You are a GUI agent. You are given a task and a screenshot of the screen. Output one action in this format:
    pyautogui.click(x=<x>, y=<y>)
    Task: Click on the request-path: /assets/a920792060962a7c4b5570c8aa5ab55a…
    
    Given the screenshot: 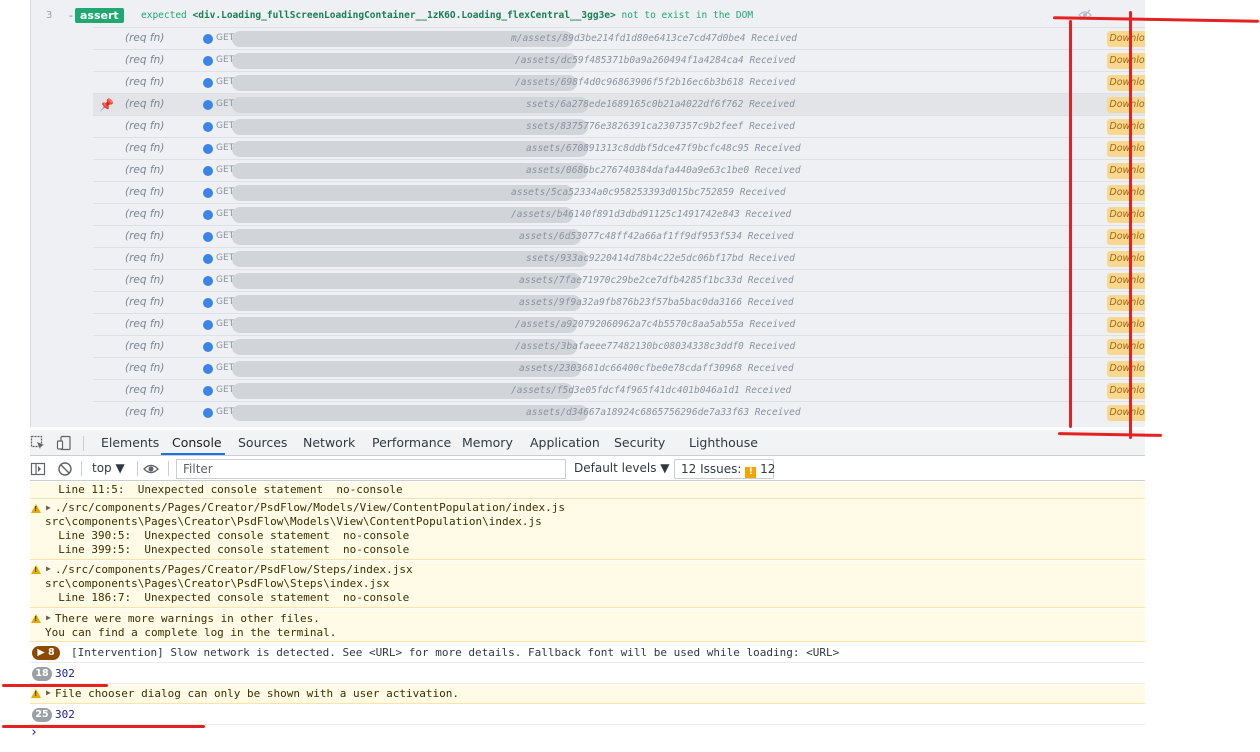 What is the action you would take?
    pyautogui.click(x=655, y=324)
    